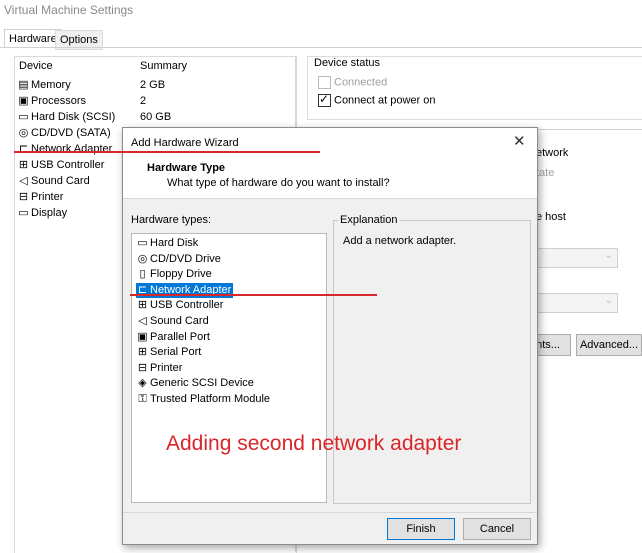  I want to click on hardware-type-label: CD/DVD Drive, so click(185, 258).